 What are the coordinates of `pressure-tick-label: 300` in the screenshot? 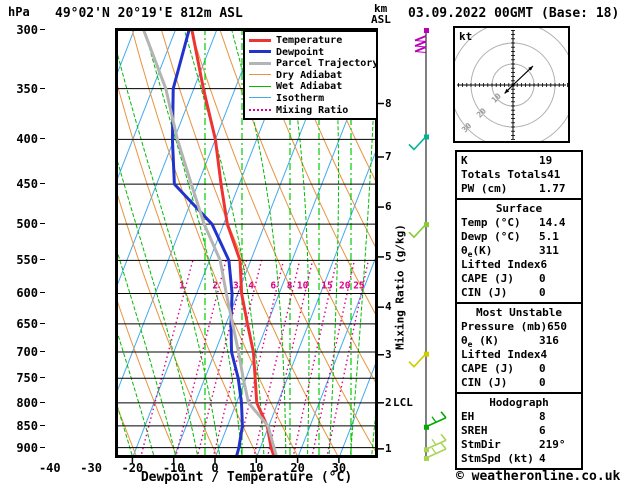 It's located at (27, 30).